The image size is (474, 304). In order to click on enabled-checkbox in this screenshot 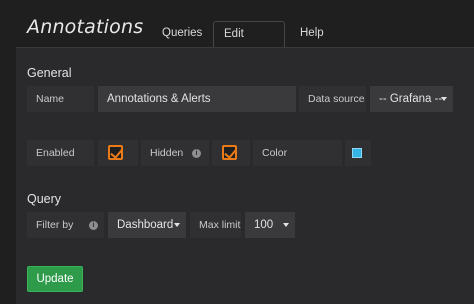, I will do `click(118, 153)`.